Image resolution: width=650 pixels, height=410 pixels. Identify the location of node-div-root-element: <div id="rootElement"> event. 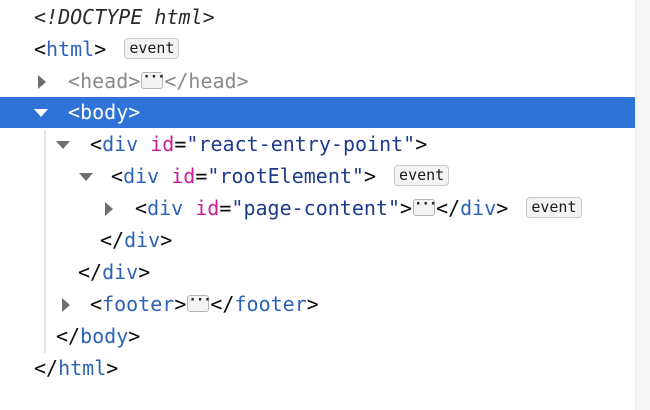
(318, 176).